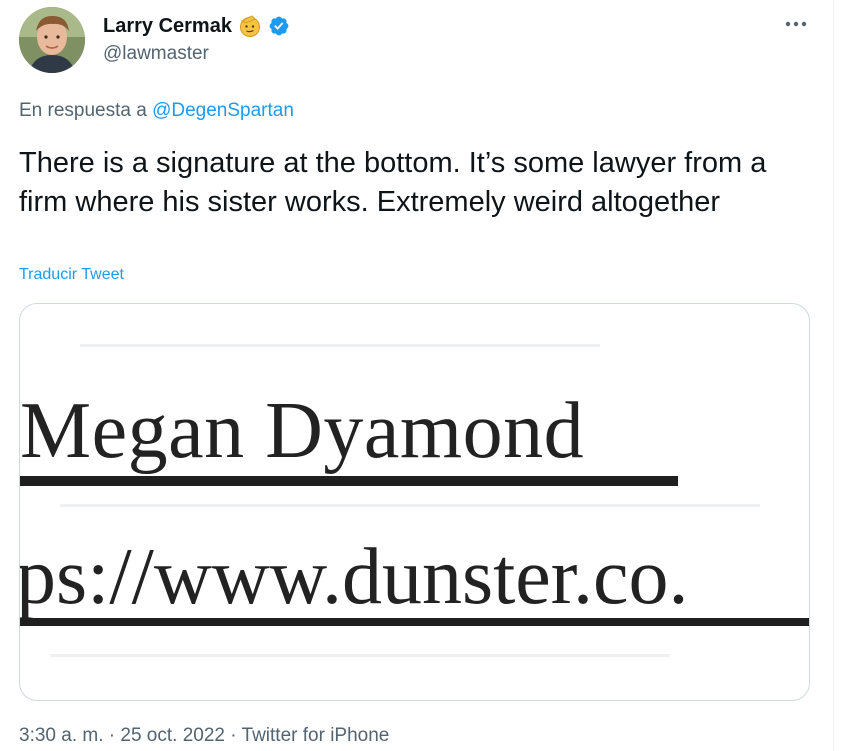  Describe the element at coordinates (167, 26) in the screenshot. I see `display-name: Larry Cermak` at that location.